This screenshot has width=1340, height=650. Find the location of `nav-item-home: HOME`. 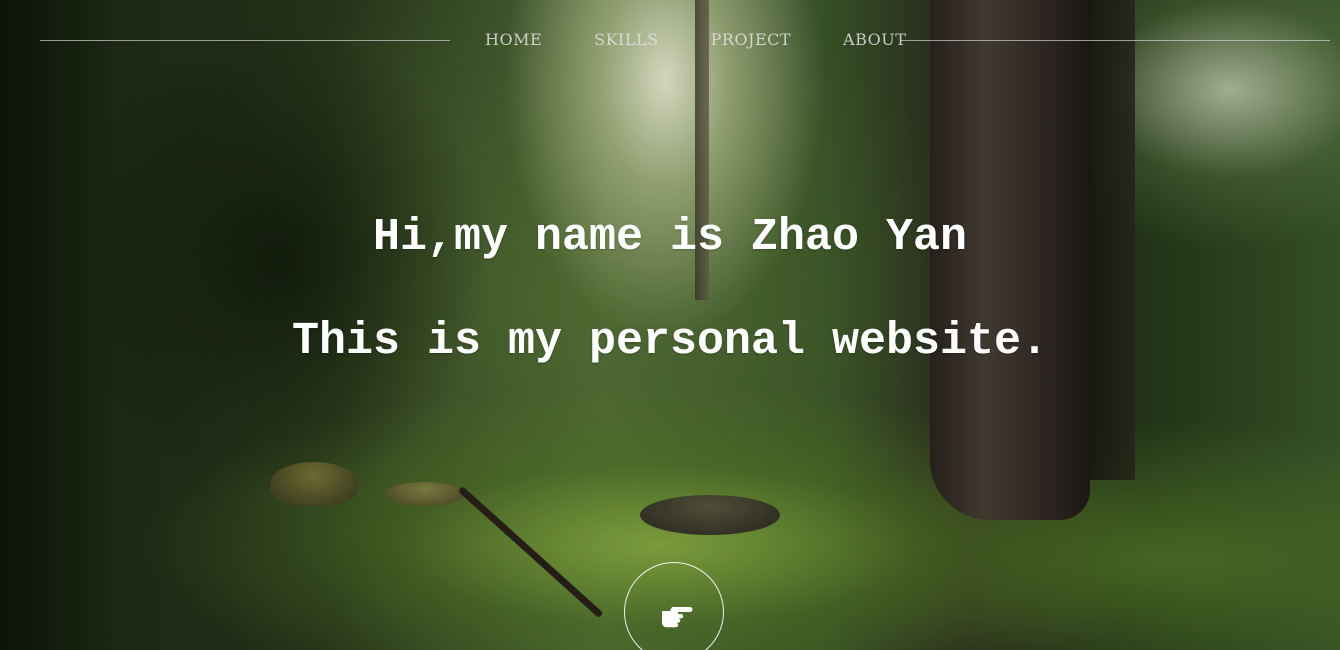

nav-item-home: HOME is located at coordinates (513, 39).